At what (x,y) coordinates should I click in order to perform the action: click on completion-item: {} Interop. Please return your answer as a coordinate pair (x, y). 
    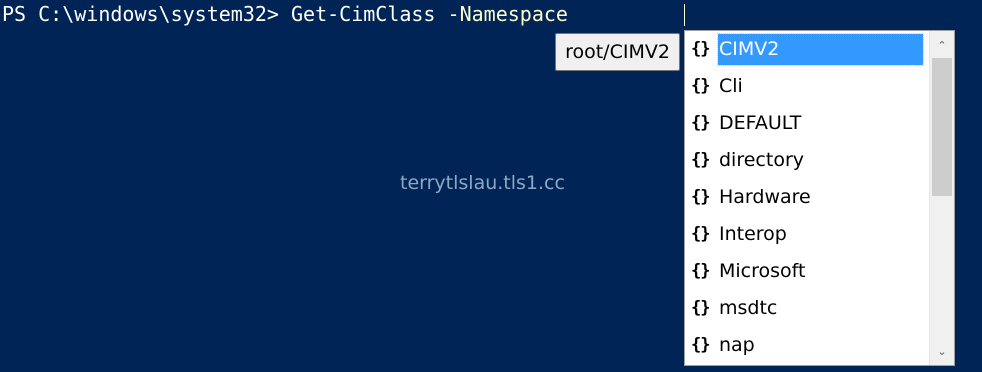
    Looking at the image, I should click on (807, 234).